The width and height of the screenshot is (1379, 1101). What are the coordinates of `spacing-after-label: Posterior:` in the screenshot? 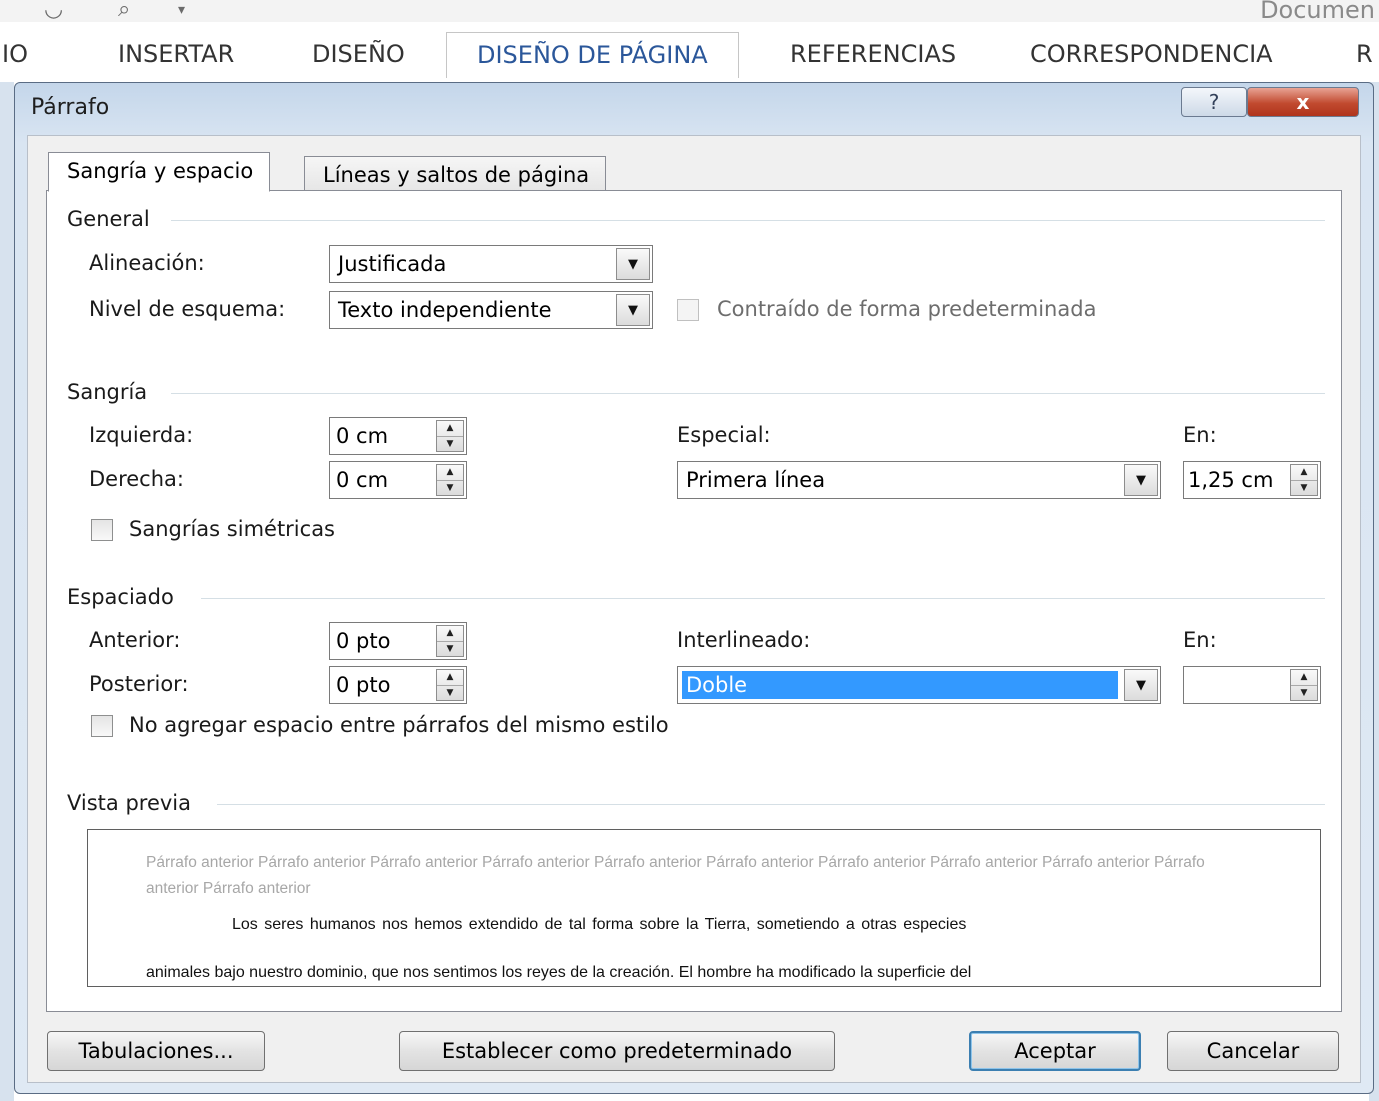 It's located at (139, 684).